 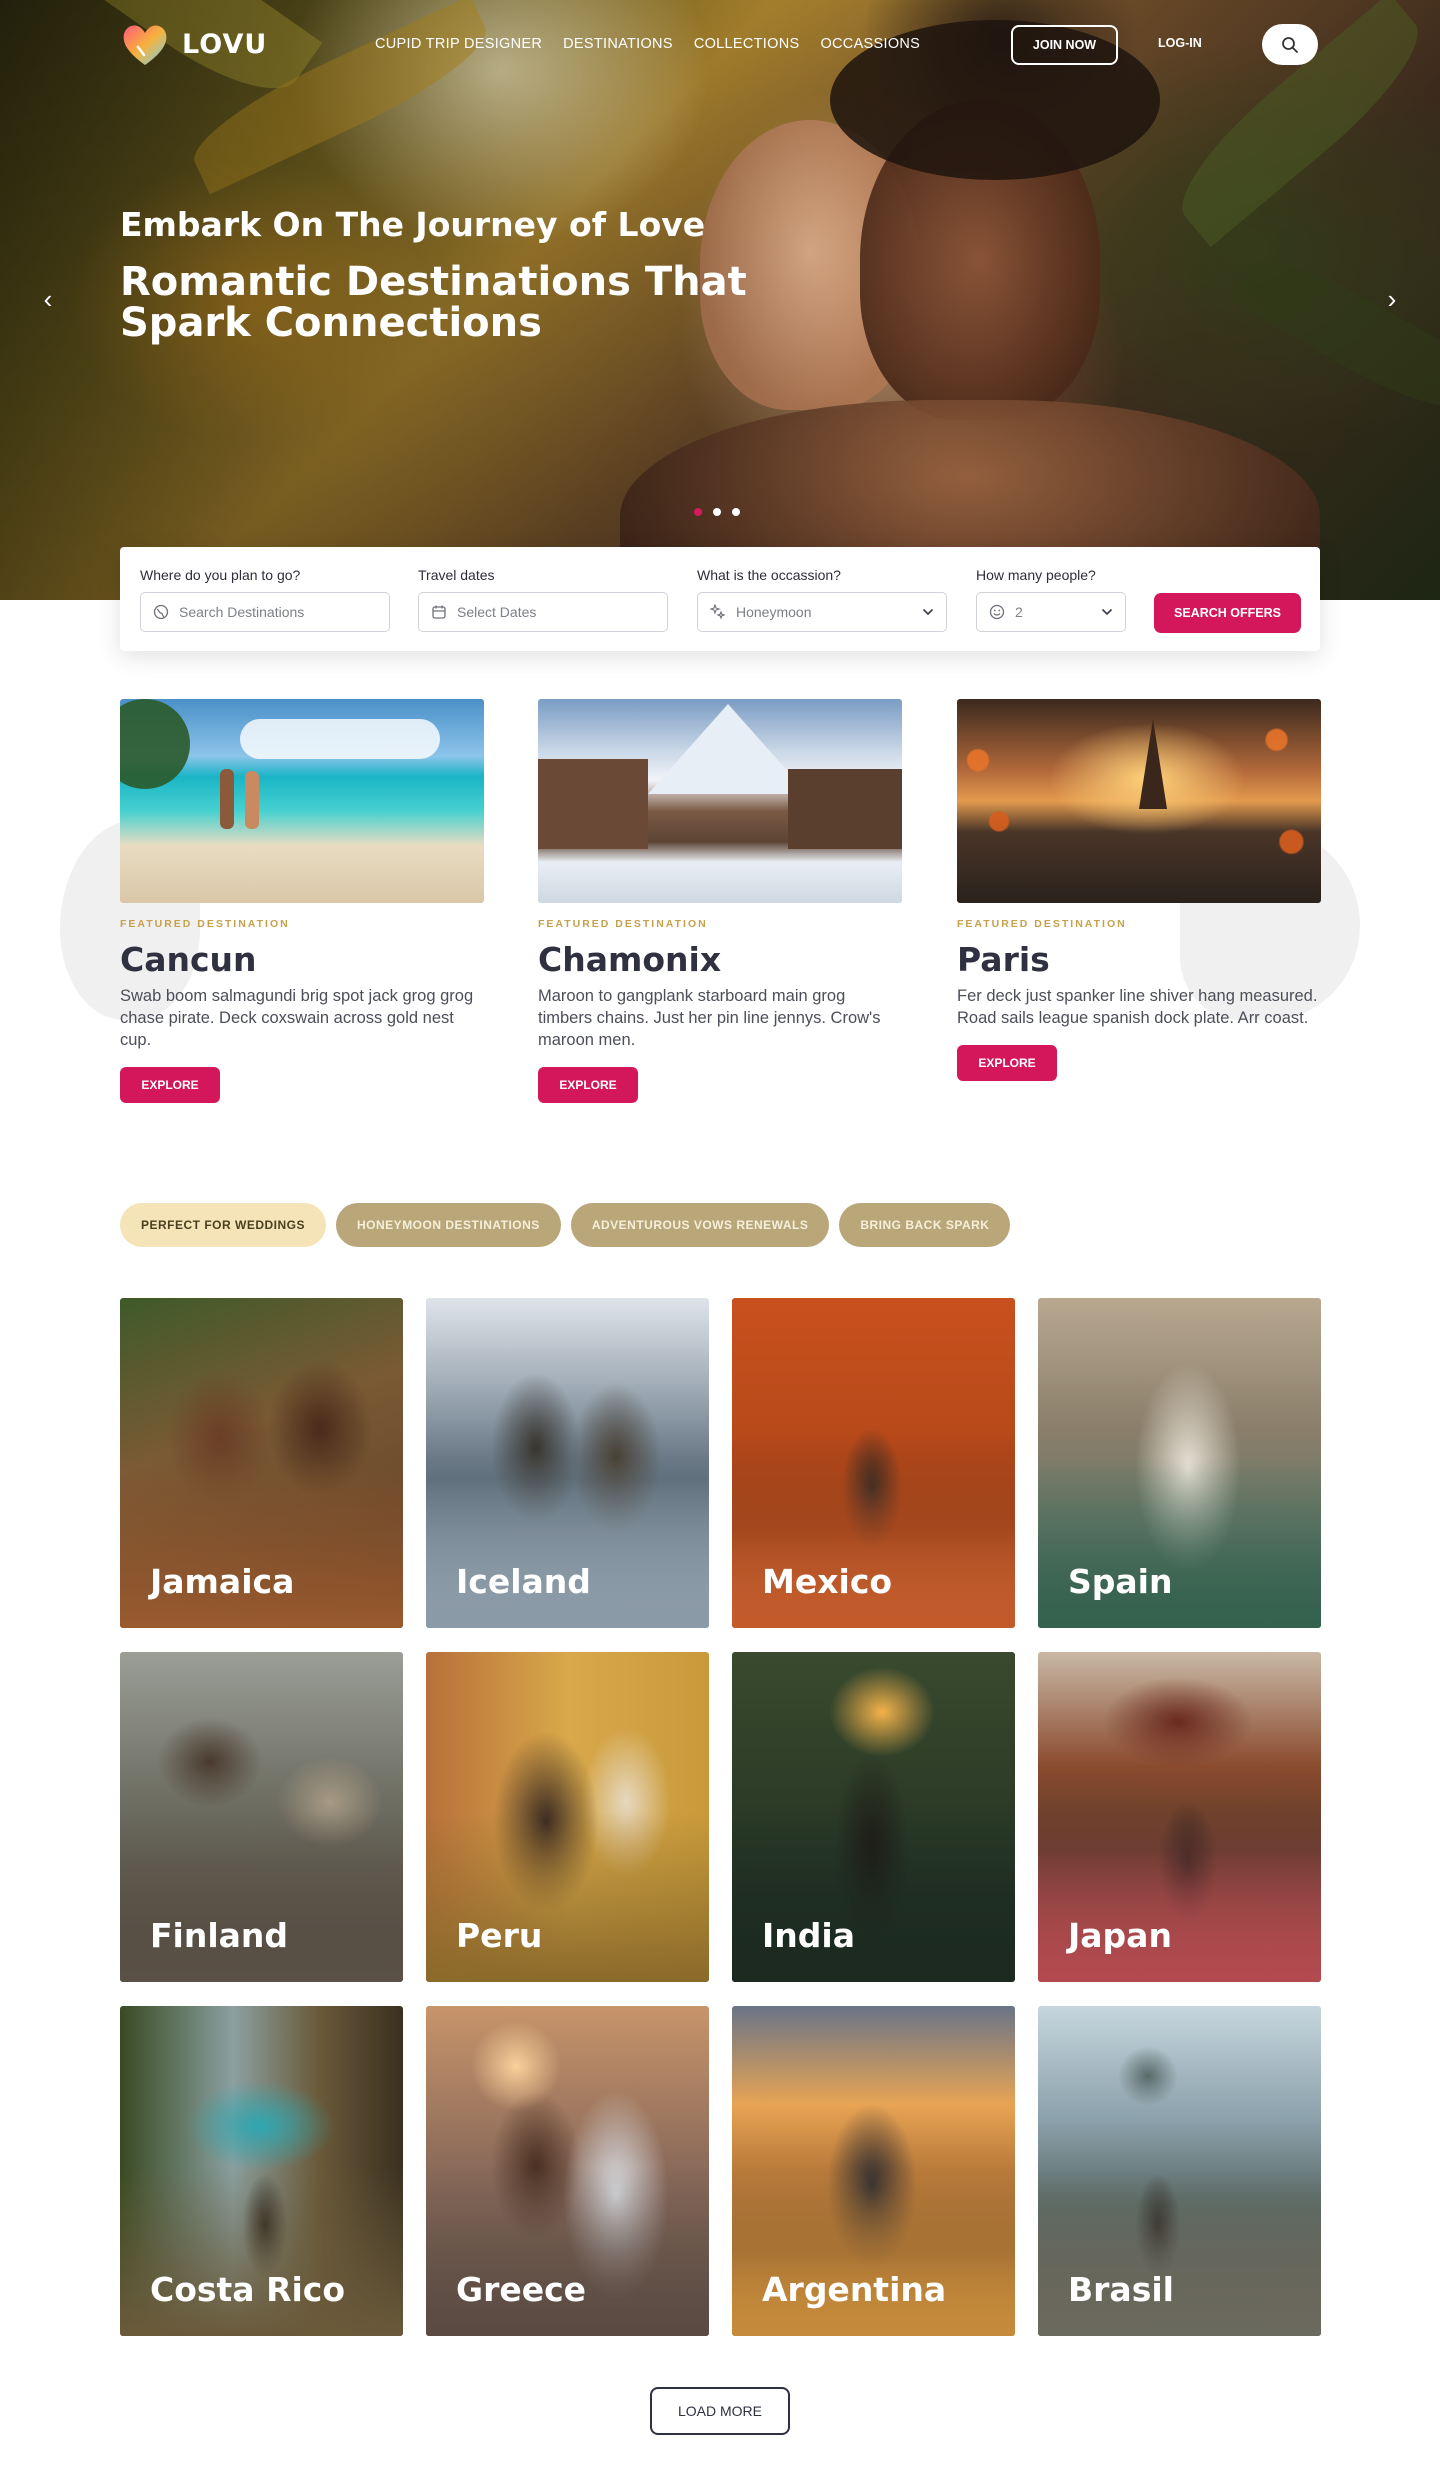 What do you see at coordinates (543, 612) in the screenshot?
I see `dates-input: Select Dates` at bounding box center [543, 612].